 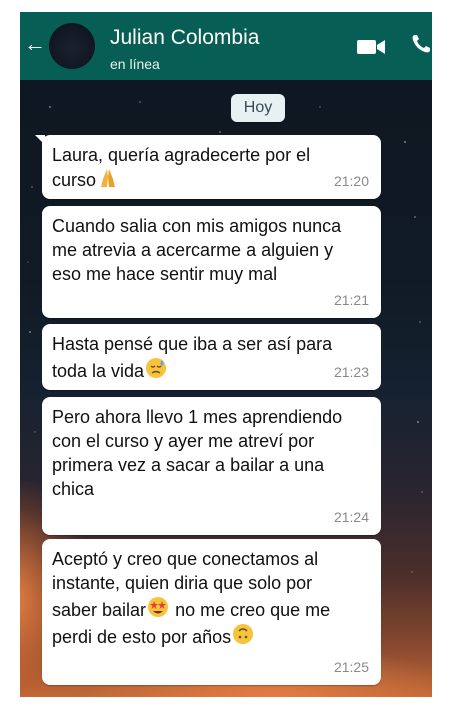 What do you see at coordinates (371, 47) in the screenshot?
I see `video-call-icon` at bounding box center [371, 47].